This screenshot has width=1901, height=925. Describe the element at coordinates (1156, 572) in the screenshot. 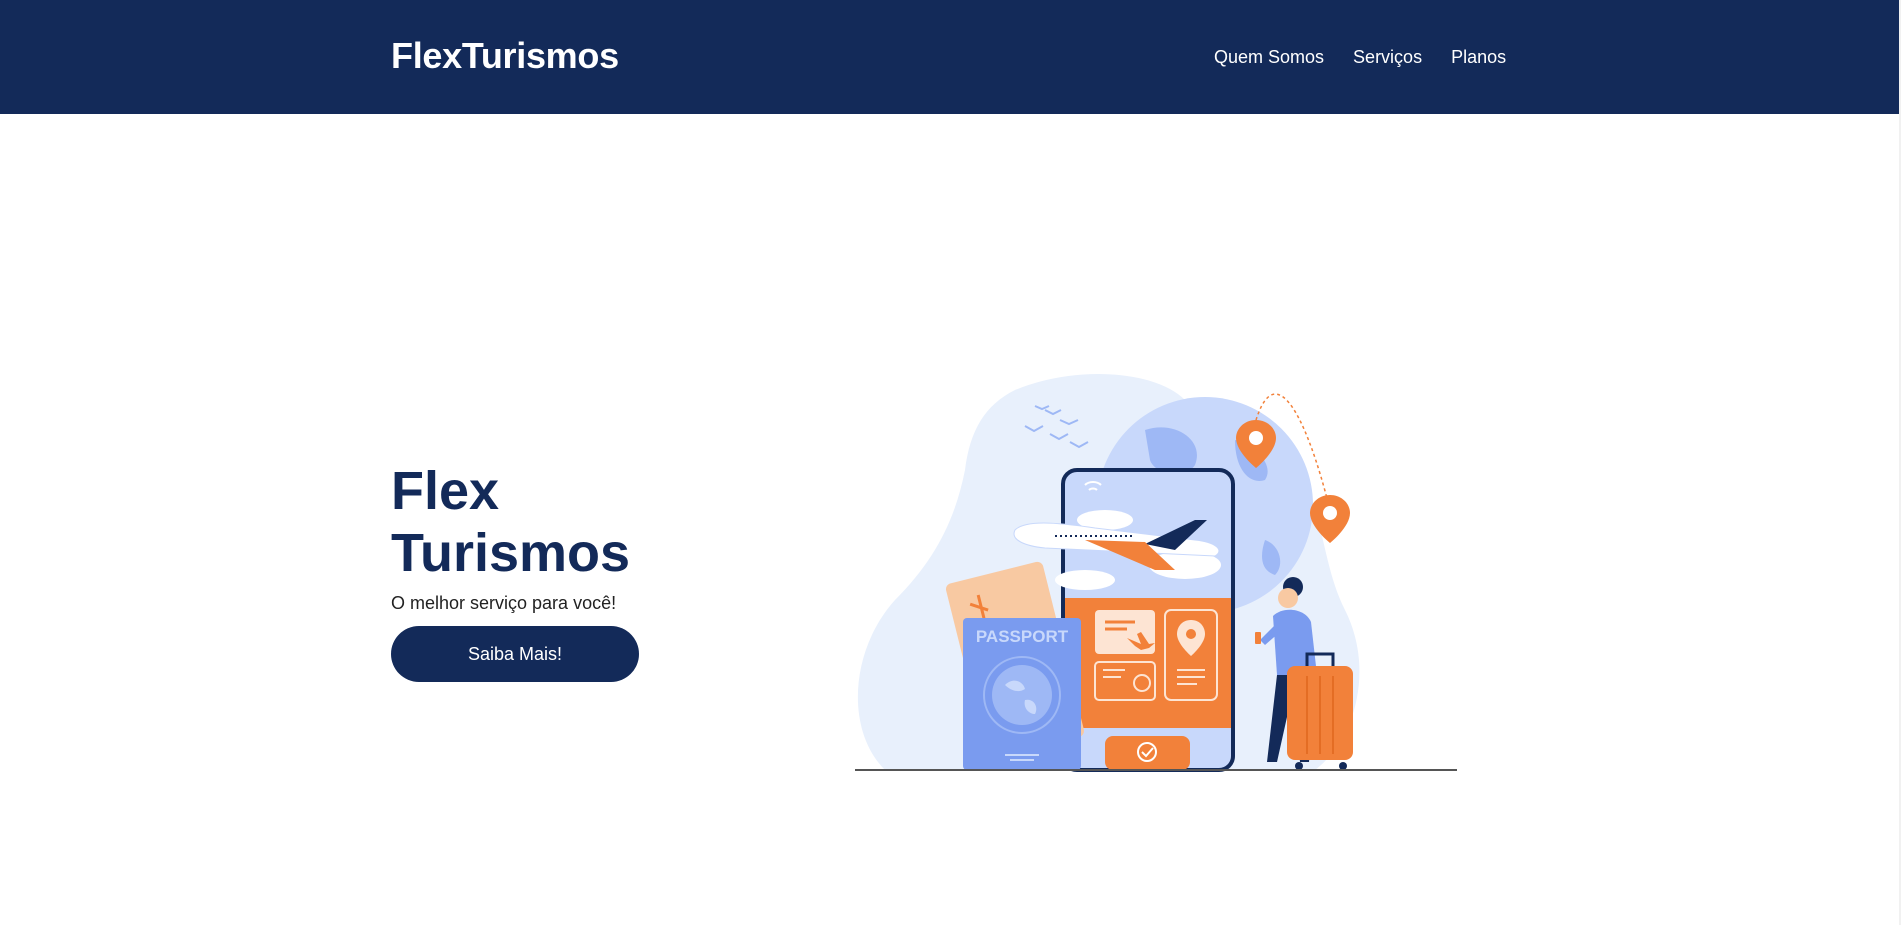

I see `travel-illustration: PASSPORT` at that location.